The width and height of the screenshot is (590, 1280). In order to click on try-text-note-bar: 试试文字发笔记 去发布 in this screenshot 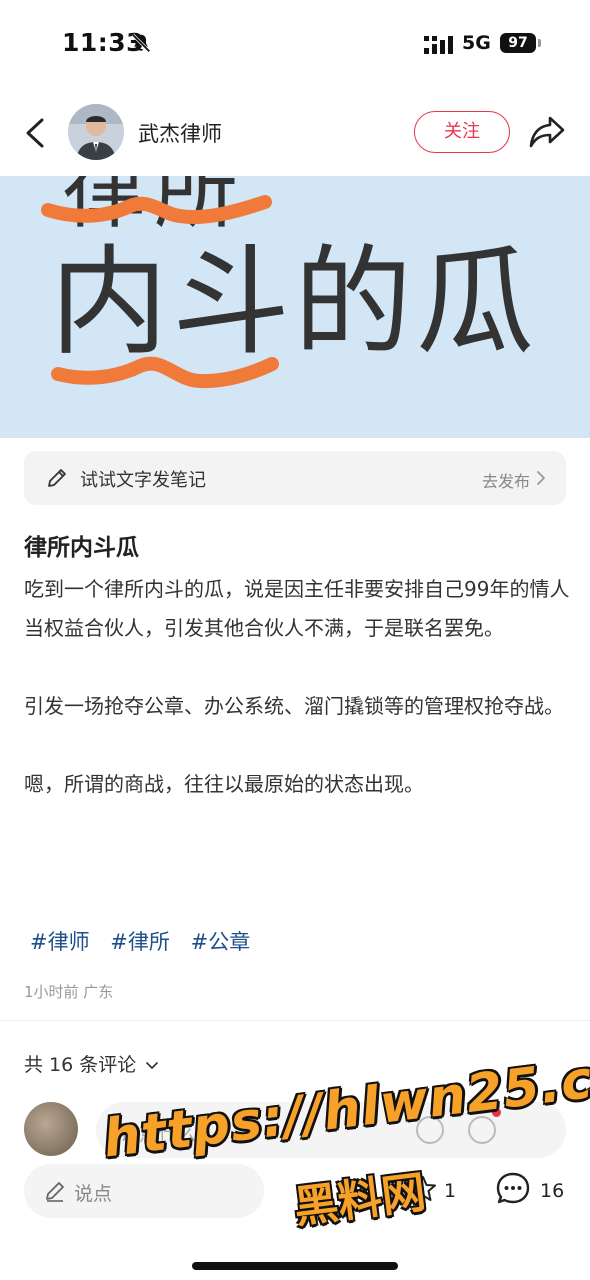, I will do `click(295, 478)`.